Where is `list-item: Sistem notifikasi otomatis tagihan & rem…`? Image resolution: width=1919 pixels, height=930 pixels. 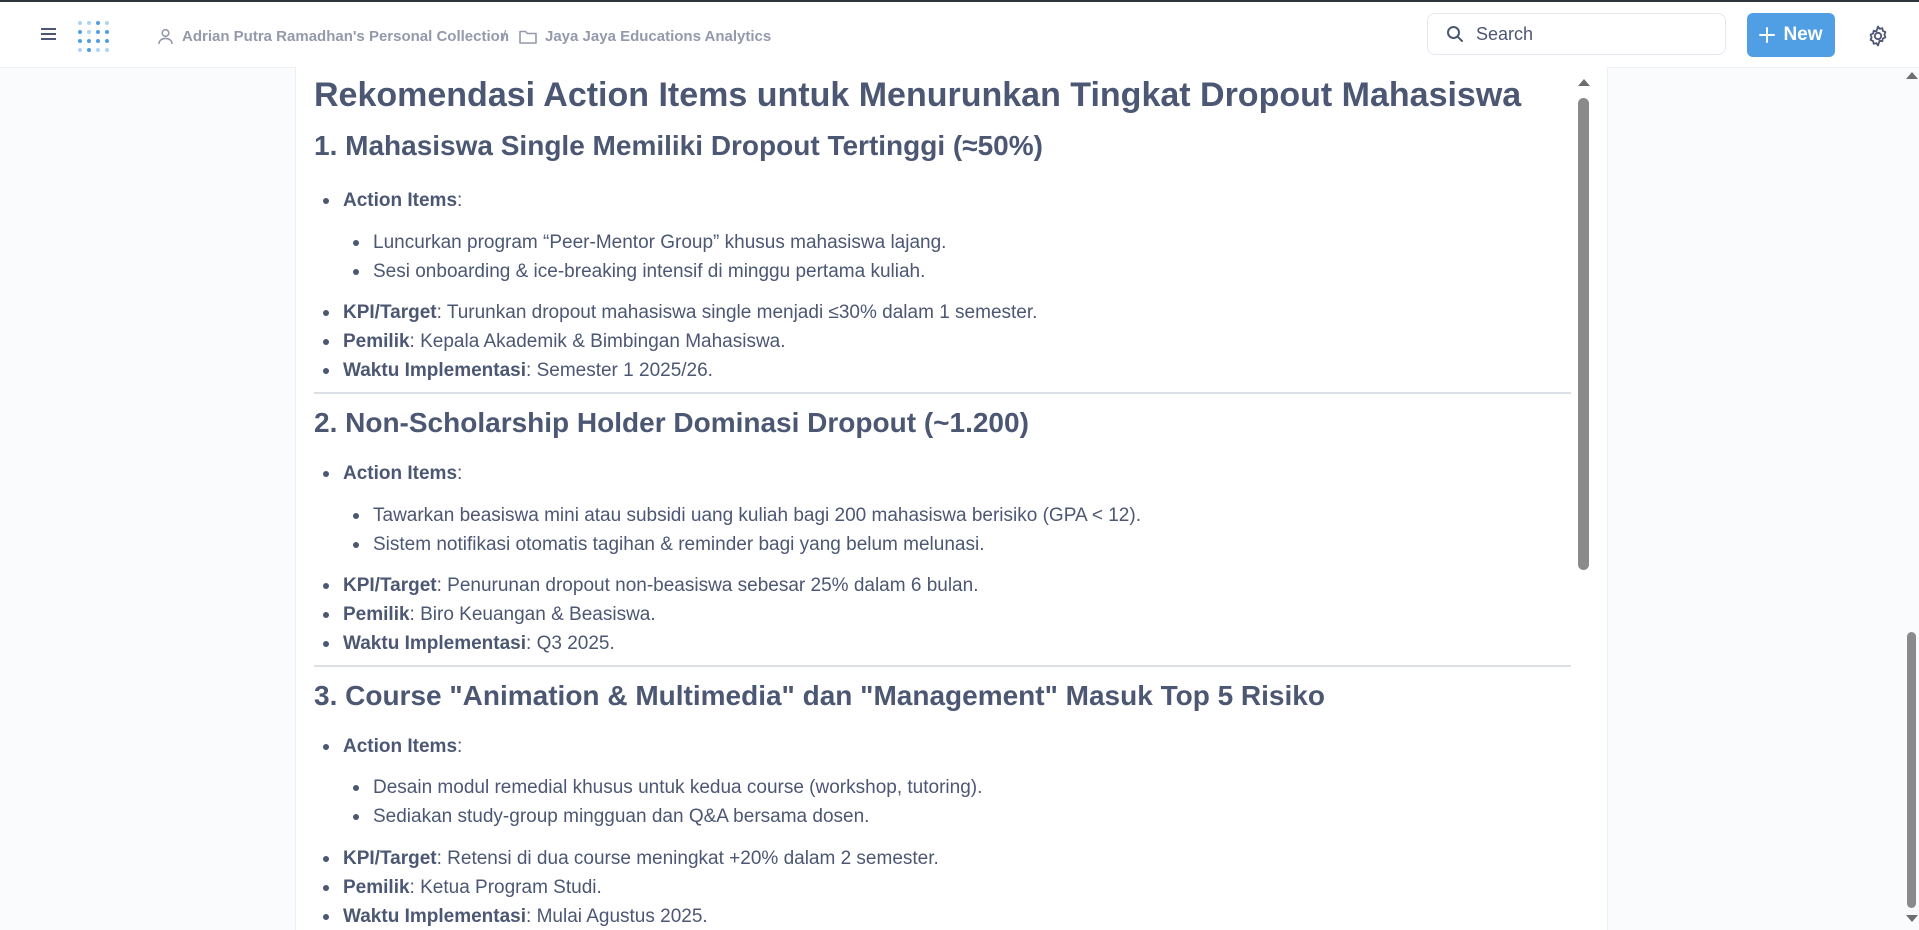 list-item: Sistem notifikasi otomatis tagihan & rem… is located at coordinates (668, 544).